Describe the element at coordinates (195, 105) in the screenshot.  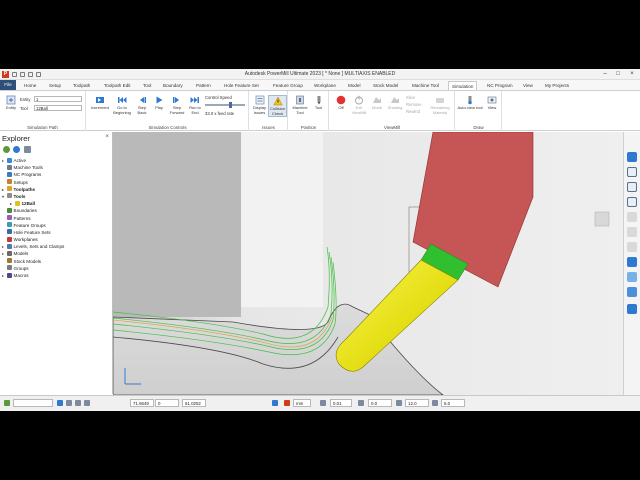
I see `run-to-end-button: Run to End` at that location.